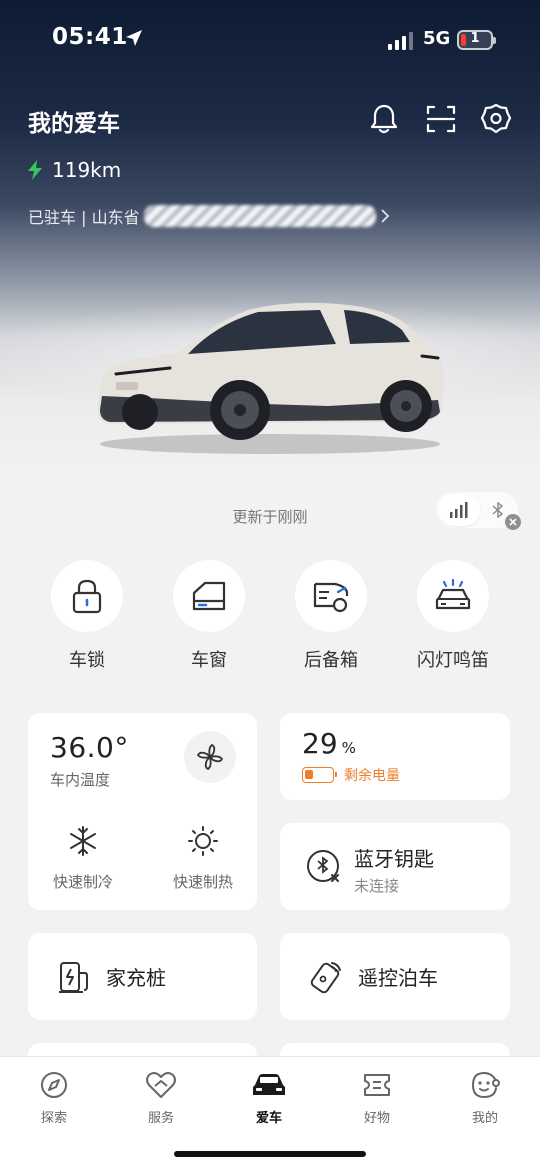 This screenshot has width=540, height=1171. I want to click on home-charger-label: 家充桩, so click(136, 978).